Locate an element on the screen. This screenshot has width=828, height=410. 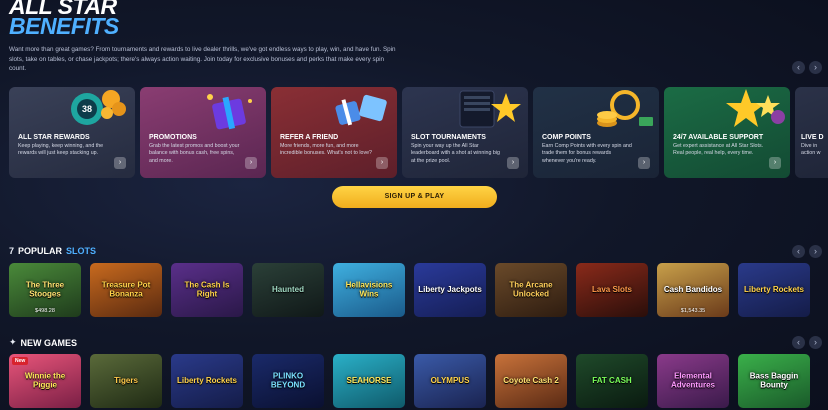
new-games-heading: ✦ NEW GAMES is located at coordinates (43, 342).